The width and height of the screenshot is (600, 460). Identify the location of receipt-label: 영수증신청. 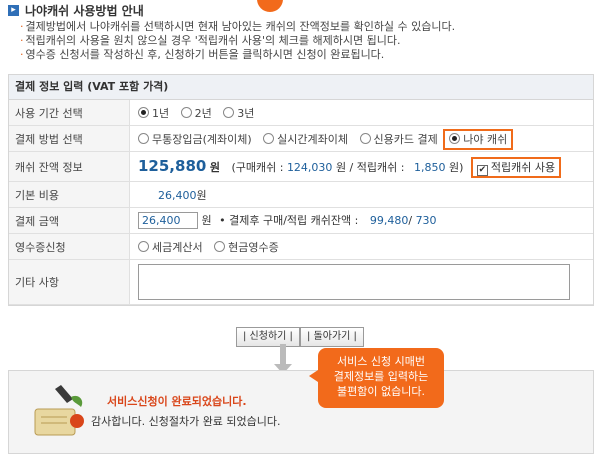
(69, 246).